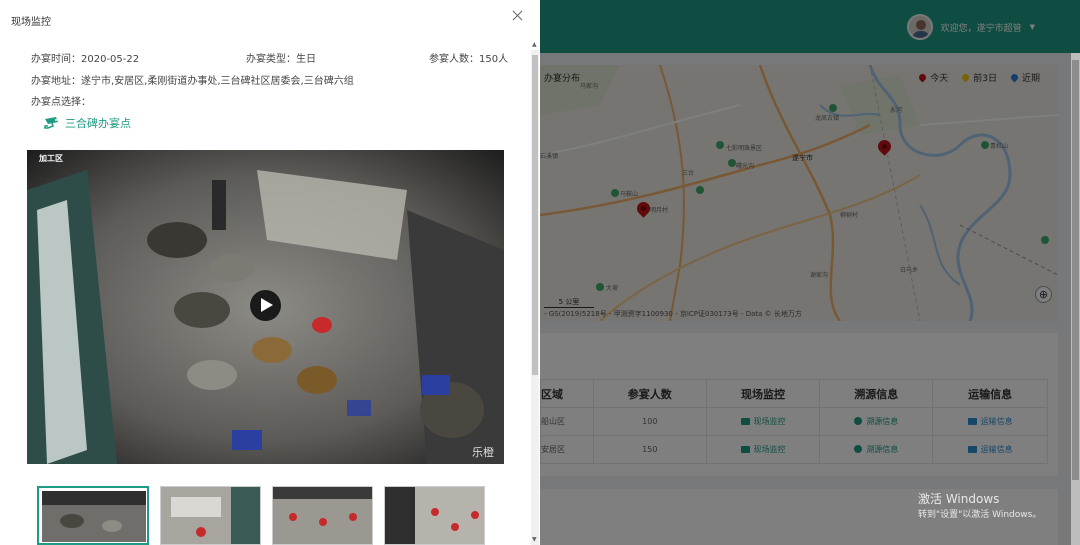 The width and height of the screenshot is (1080, 545). What do you see at coordinates (51, 158) in the screenshot?
I see `camera-label: 加工区` at bounding box center [51, 158].